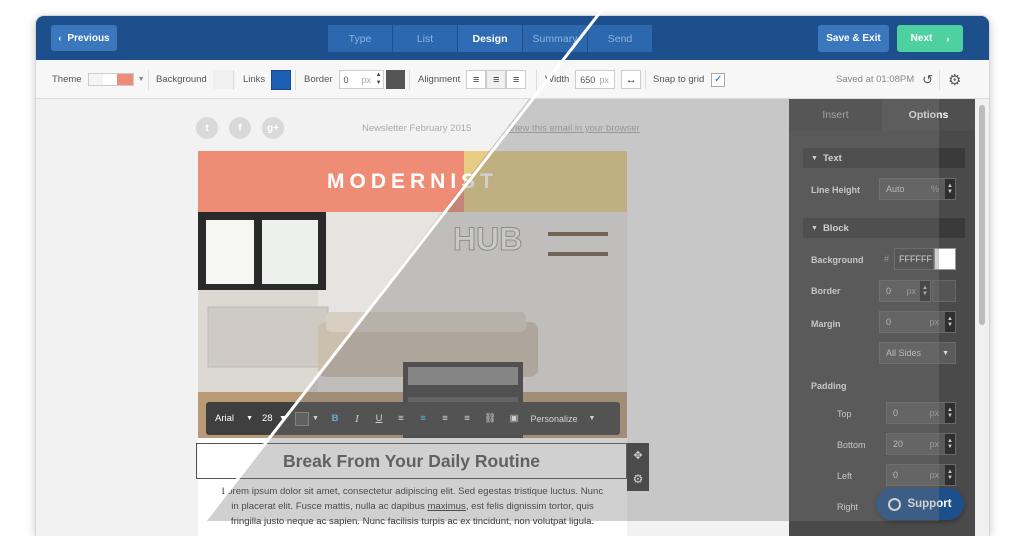 The height and width of the screenshot is (536, 1024). What do you see at coordinates (927, 80) in the screenshot?
I see `history-icon: ↺` at bounding box center [927, 80].